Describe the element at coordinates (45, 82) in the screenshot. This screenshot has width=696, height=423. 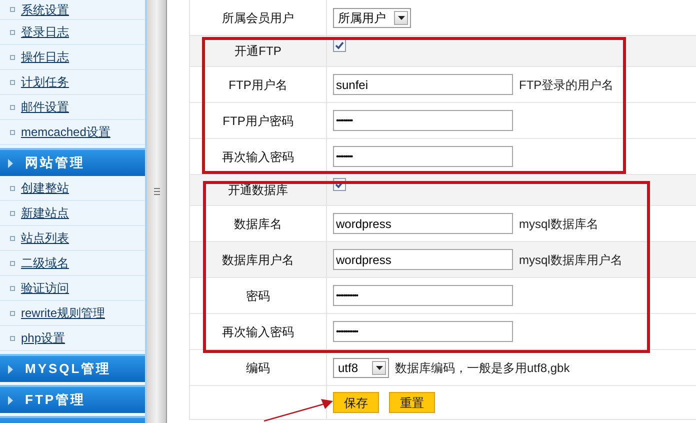
I see `sidebar-link: 计划任务` at that location.